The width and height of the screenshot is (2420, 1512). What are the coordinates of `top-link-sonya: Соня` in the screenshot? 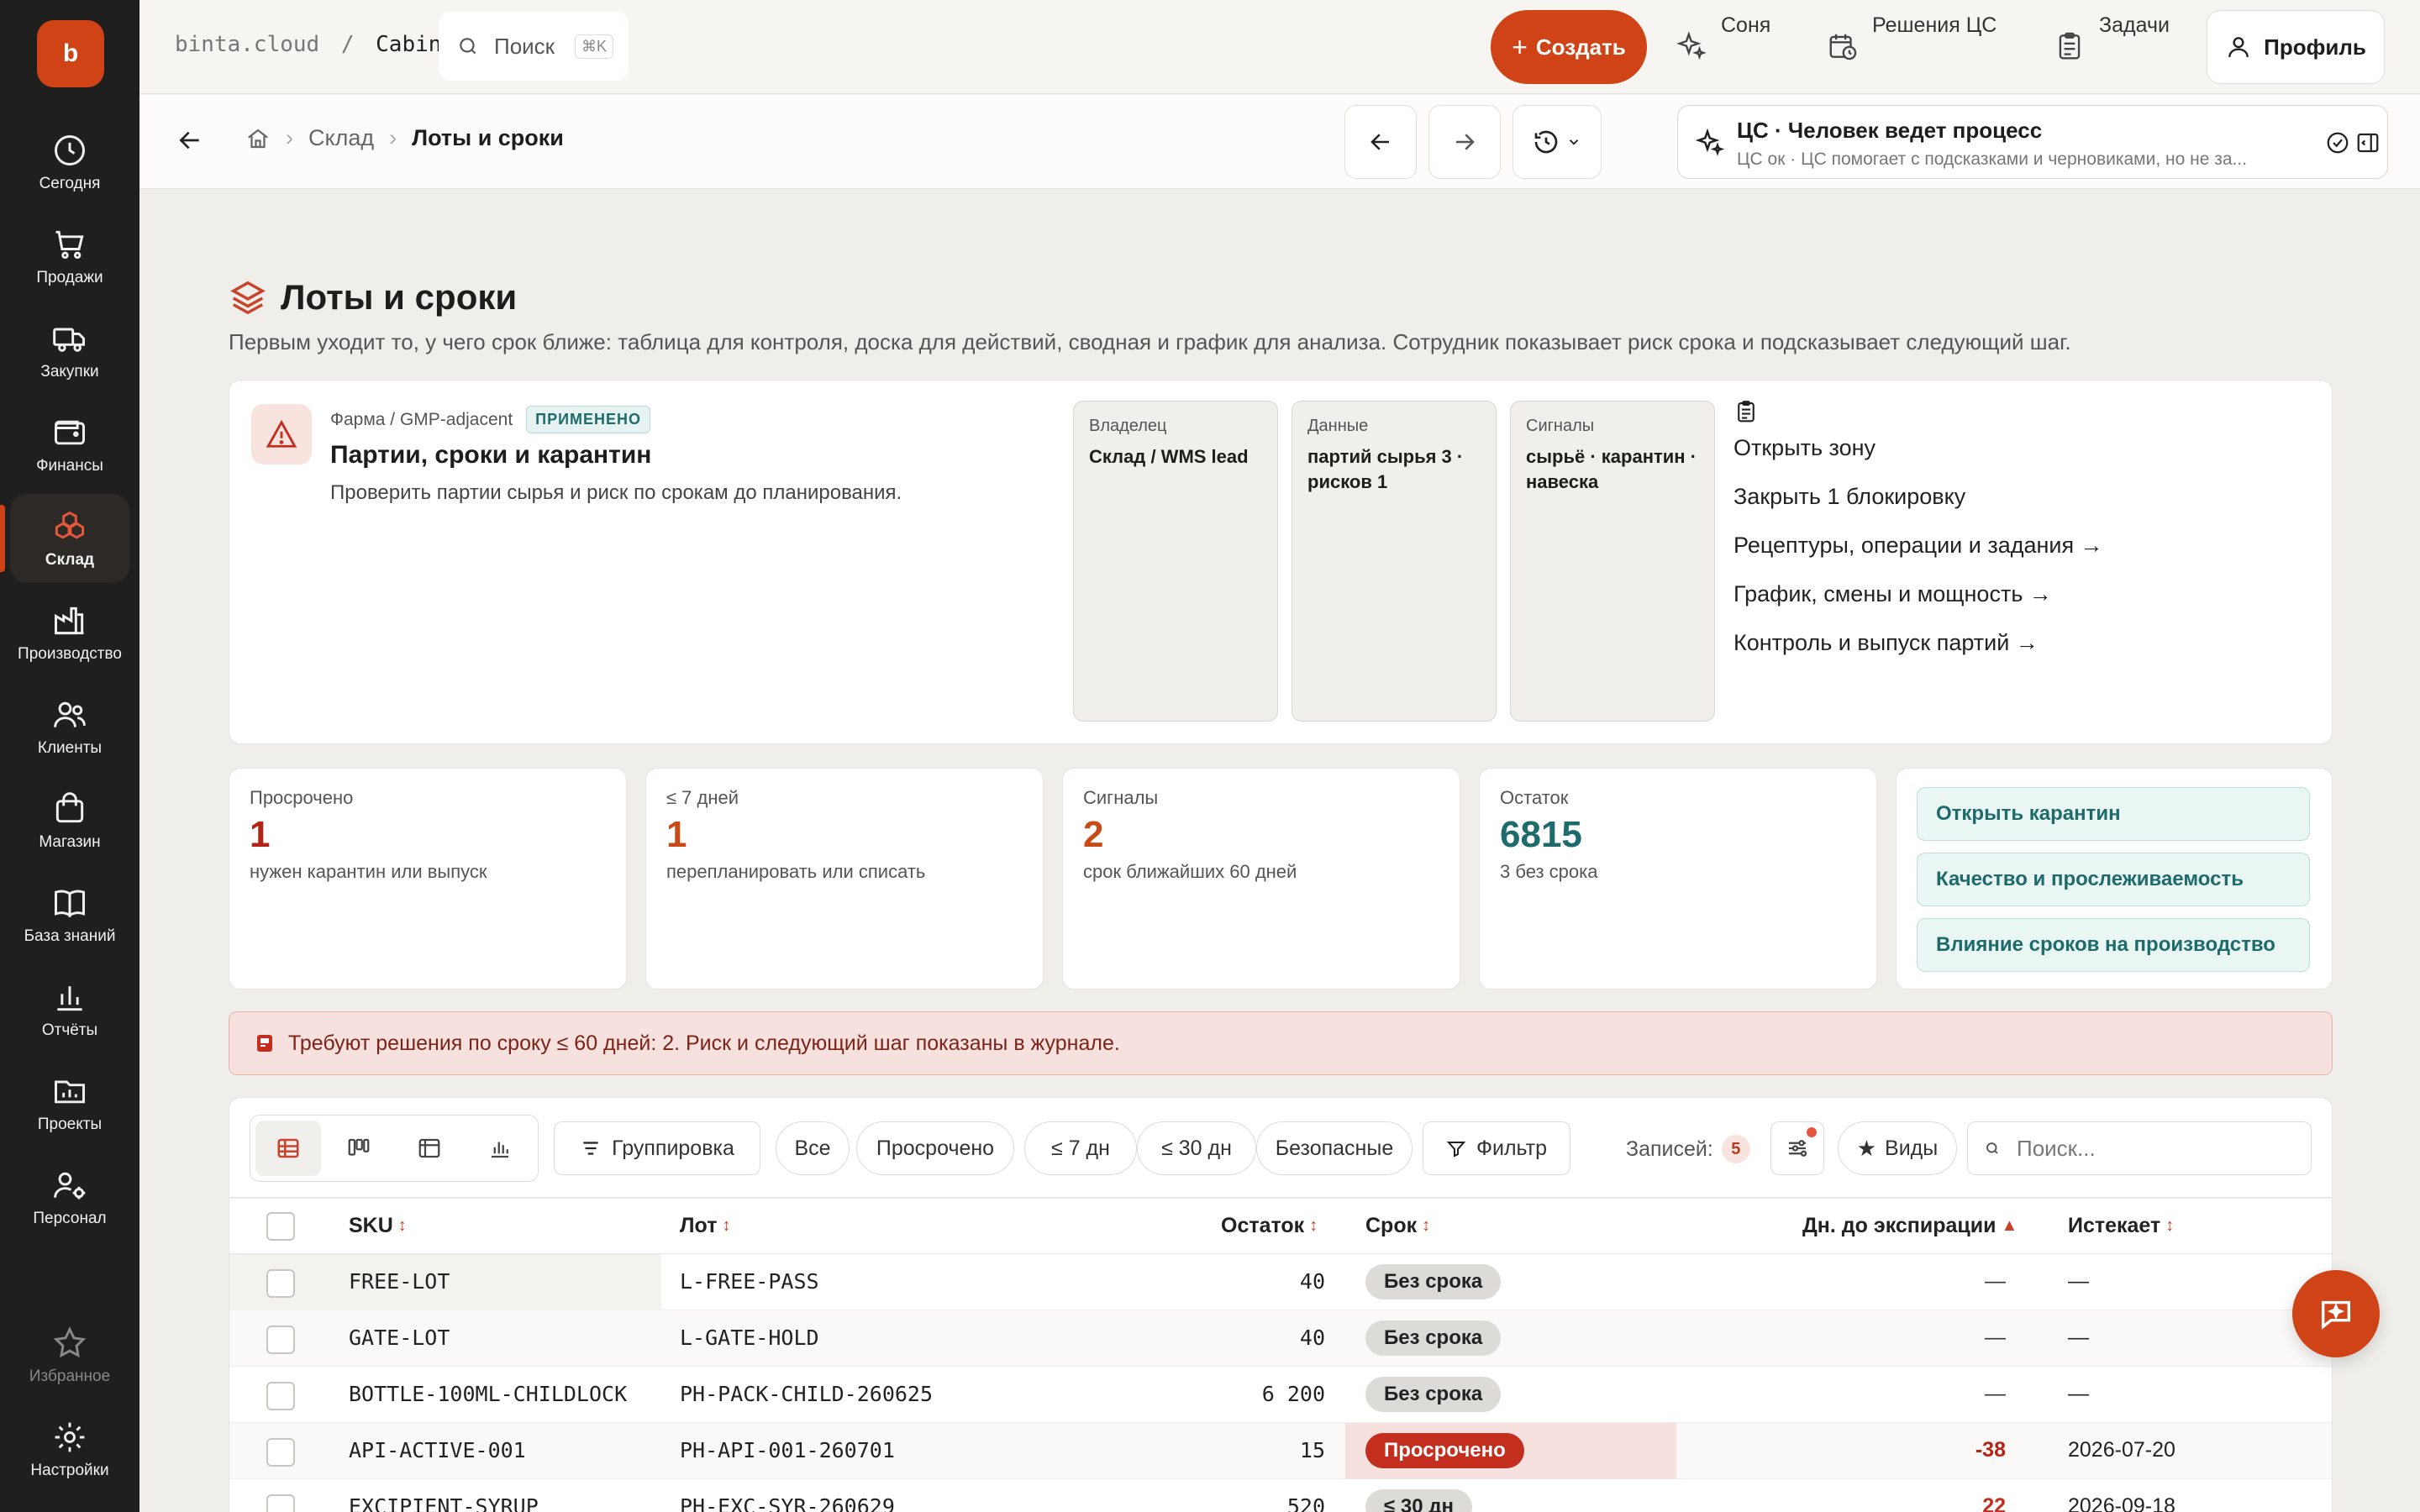 It's located at (1723, 47).